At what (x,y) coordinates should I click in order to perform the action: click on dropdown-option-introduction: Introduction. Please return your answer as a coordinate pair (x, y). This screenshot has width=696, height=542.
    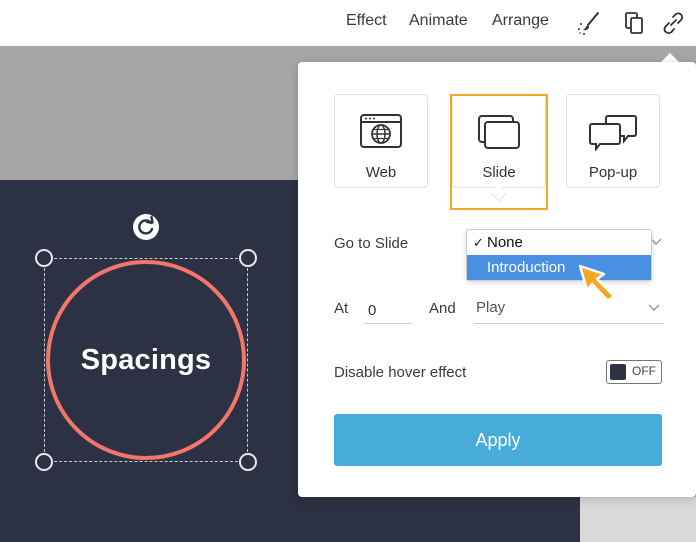
    Looking at the image, I should click on (559, 267).